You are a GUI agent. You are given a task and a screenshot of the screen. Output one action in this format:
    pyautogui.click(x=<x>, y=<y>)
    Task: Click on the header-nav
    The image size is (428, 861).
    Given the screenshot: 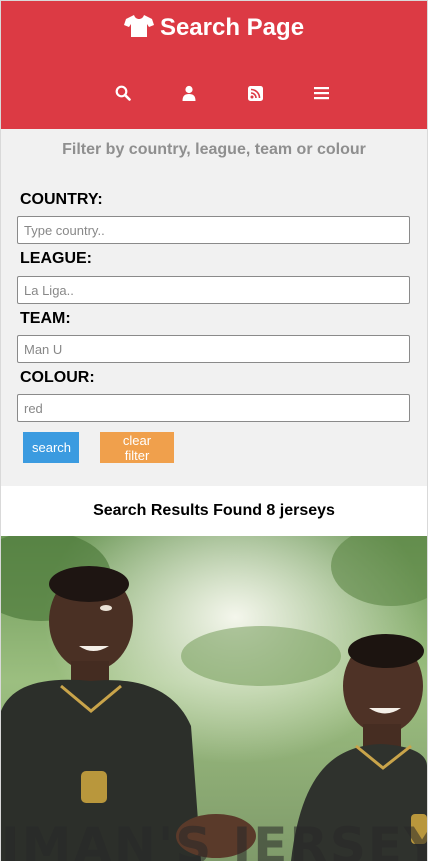 What is the action you would take?
    pyautogui.click(x=214, y=93)
    